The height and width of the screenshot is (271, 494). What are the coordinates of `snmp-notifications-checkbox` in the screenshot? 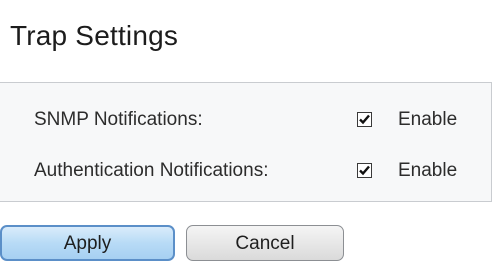 It's located at (364, 119).